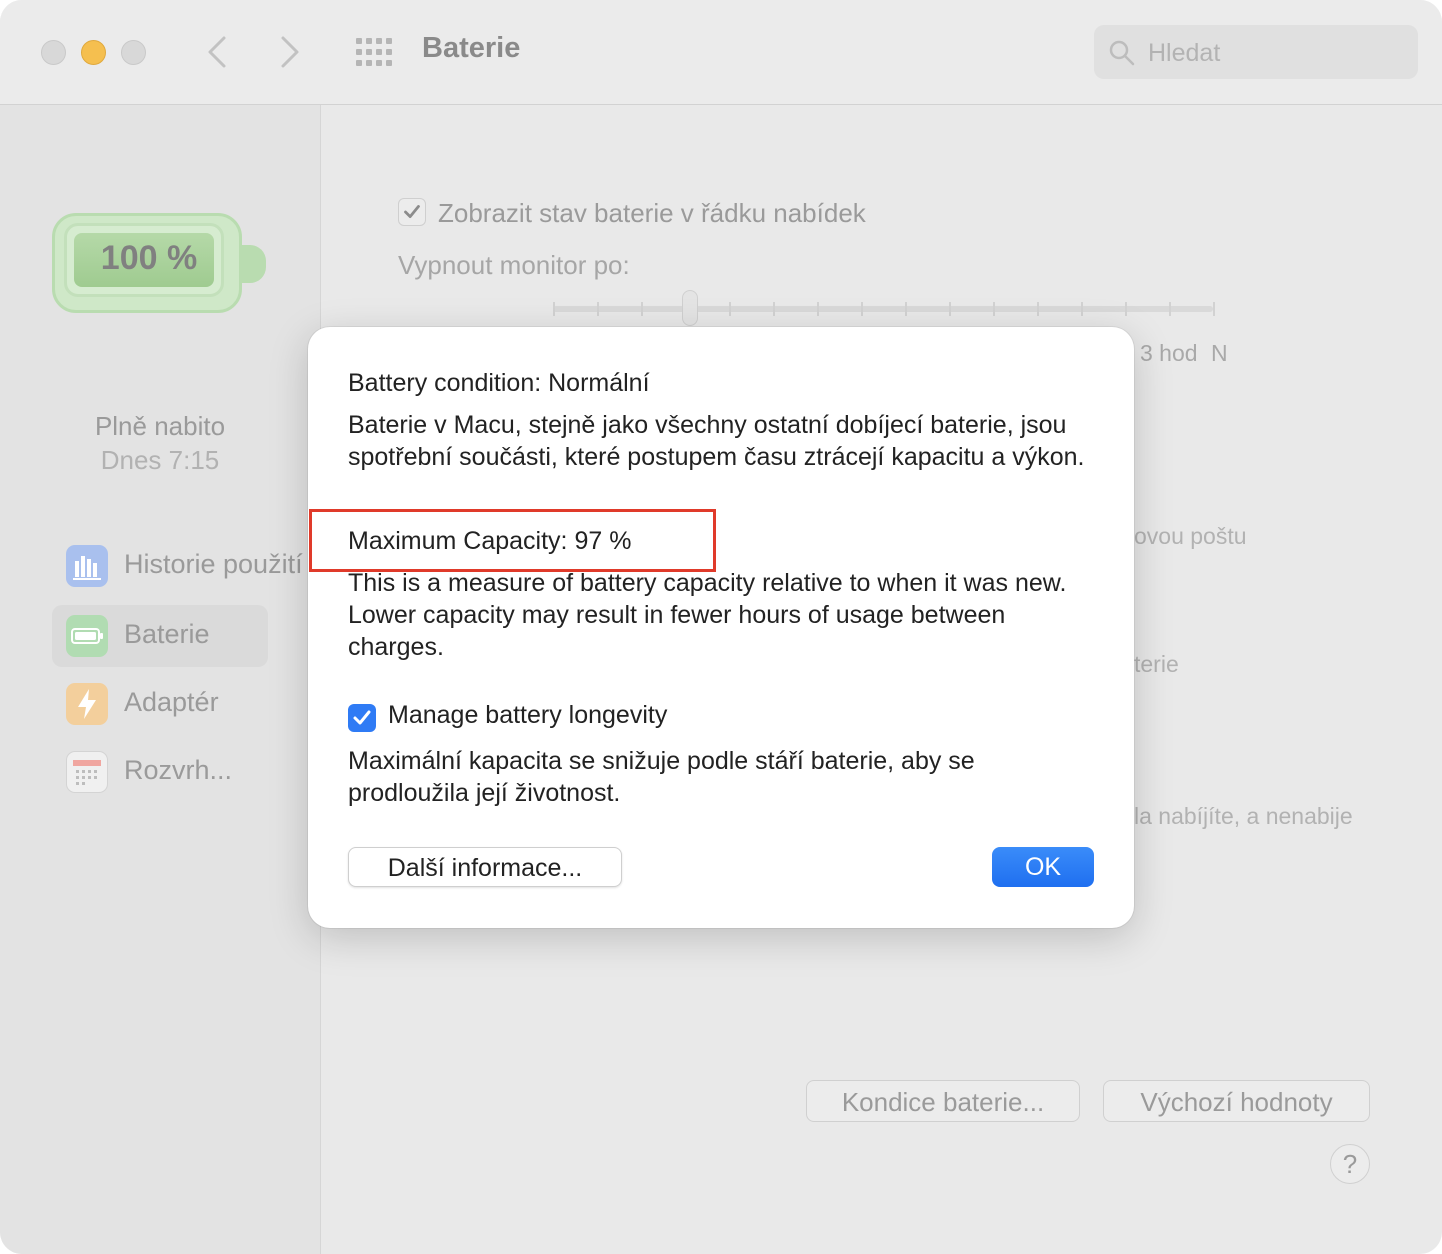 This screenshot has width=1442, height=1254. What do you see at coordinates (87, 566) in the screenshot?
I see `usage-history-icon` at bounding box center [87, 566].